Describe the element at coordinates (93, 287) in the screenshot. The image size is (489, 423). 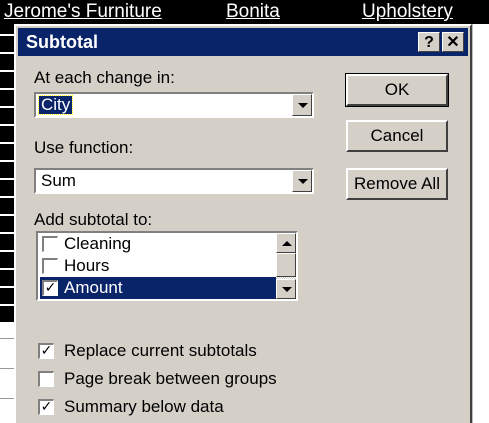
I see `list-item-label: Amount` at that location.